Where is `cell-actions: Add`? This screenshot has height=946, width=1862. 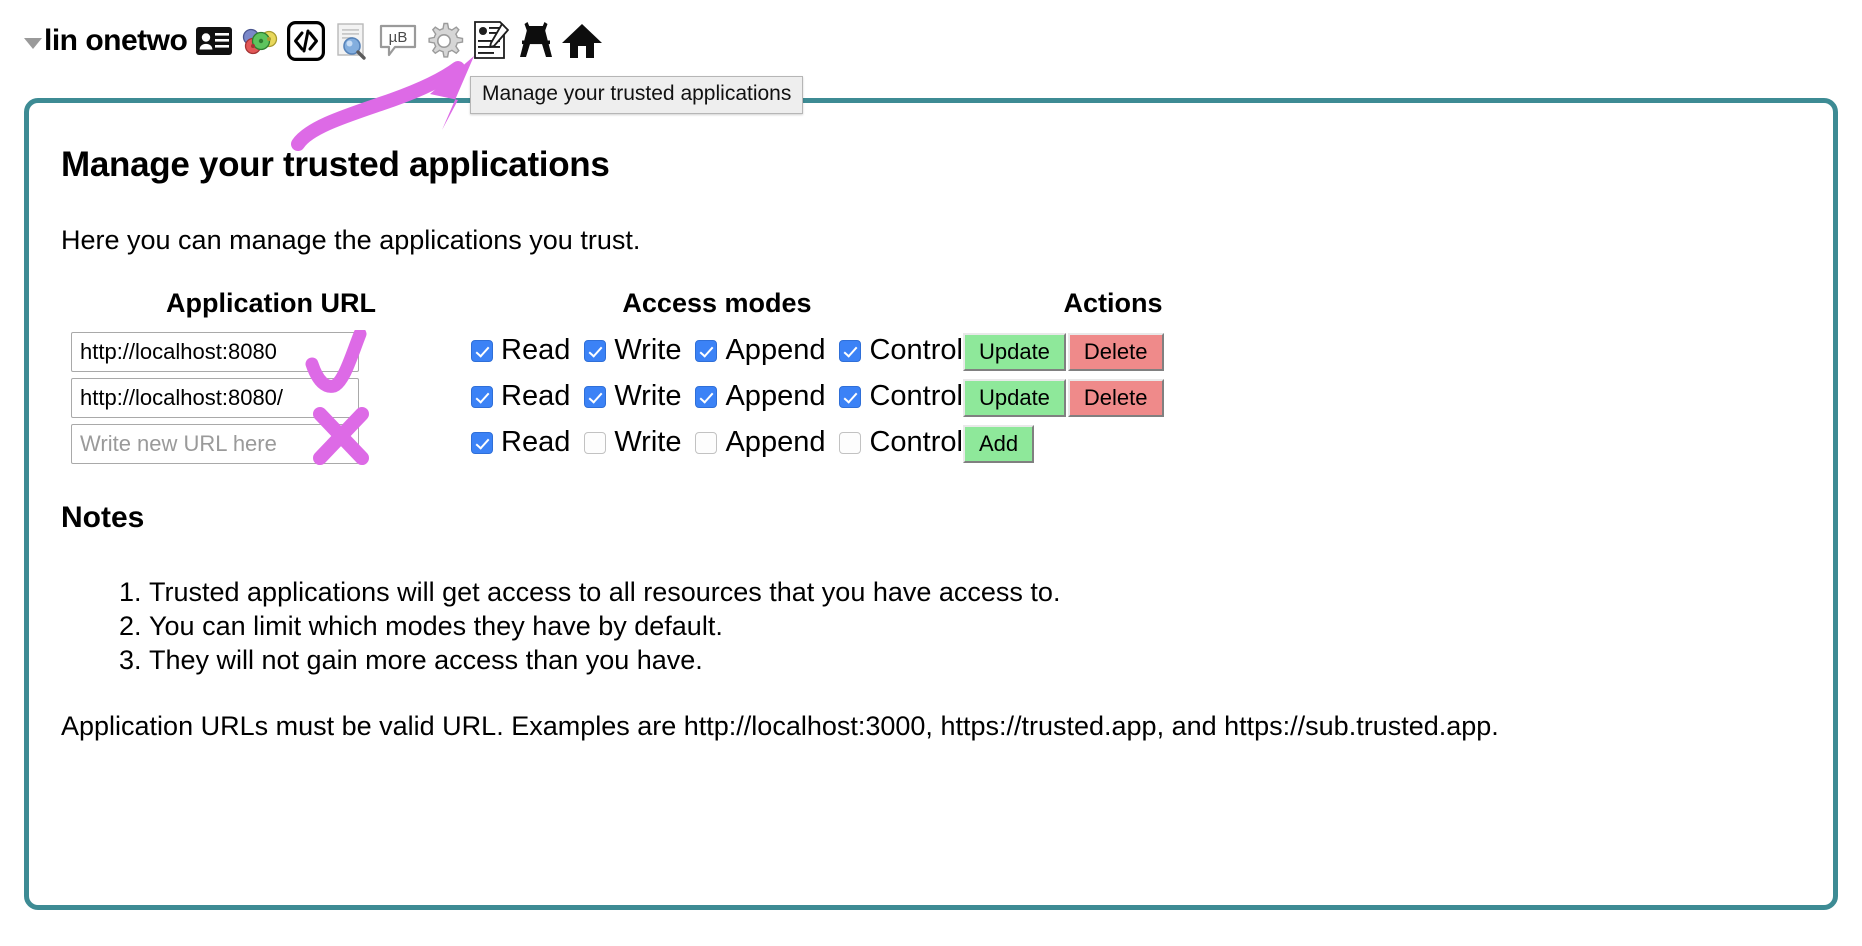
cell-actions: Add is located at coordinates (1112, 444).